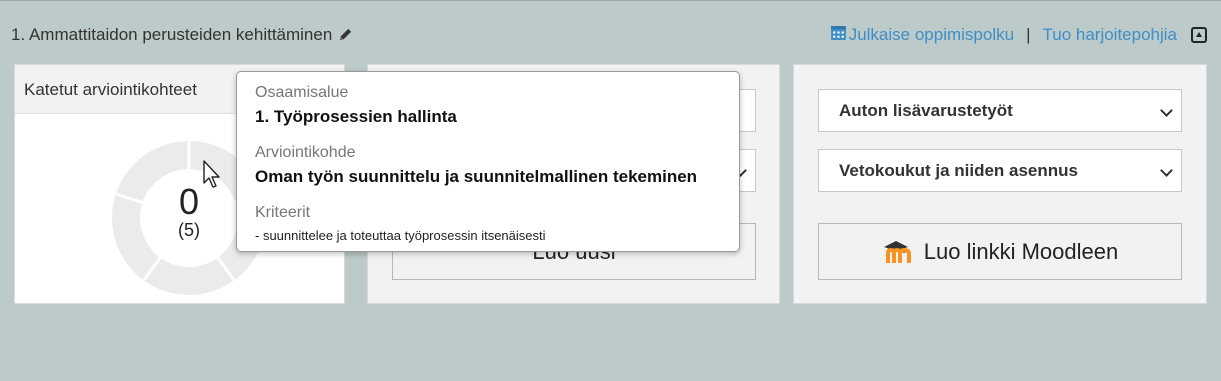 This screenshot has height=381, width=1221. Describe the element at coordinates (1199, 35) in the screenshot. I see `collapse-icon` at that location.